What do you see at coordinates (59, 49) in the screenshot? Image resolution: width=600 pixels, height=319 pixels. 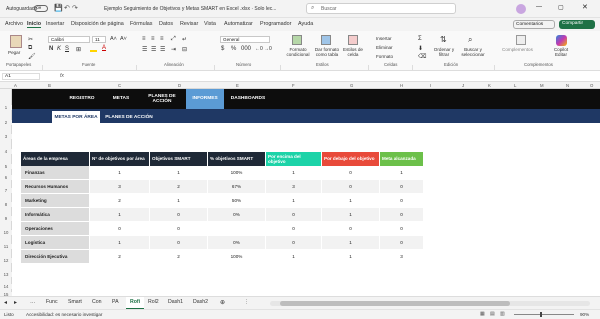 I see `italic-icon: K` at bounding box center [59, 49].